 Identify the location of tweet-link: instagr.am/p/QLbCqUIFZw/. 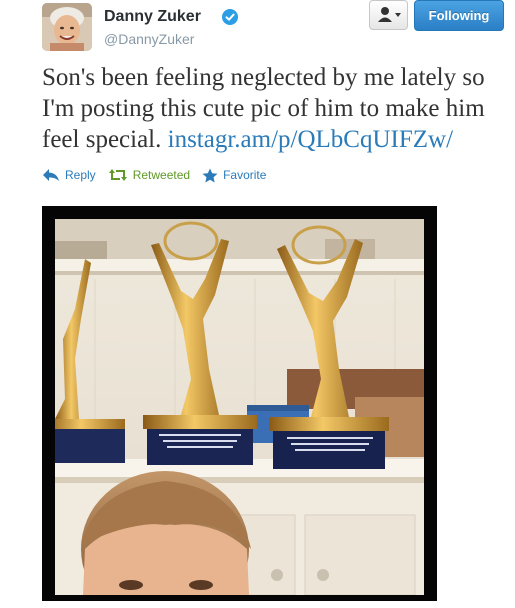
(310, 139).